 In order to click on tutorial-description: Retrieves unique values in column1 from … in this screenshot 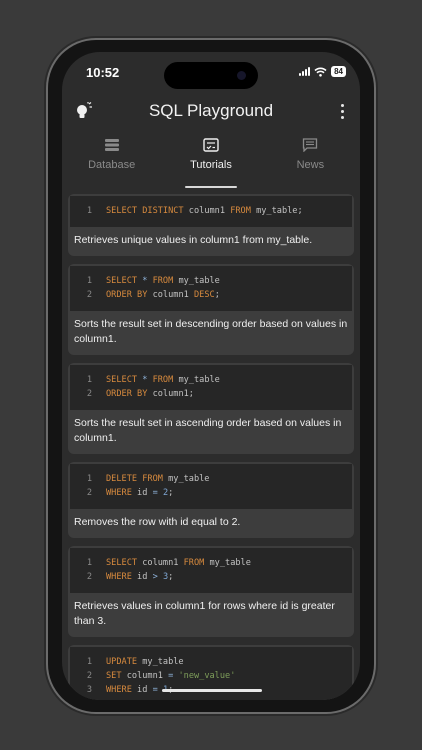, I will do `click(193, 240)`.